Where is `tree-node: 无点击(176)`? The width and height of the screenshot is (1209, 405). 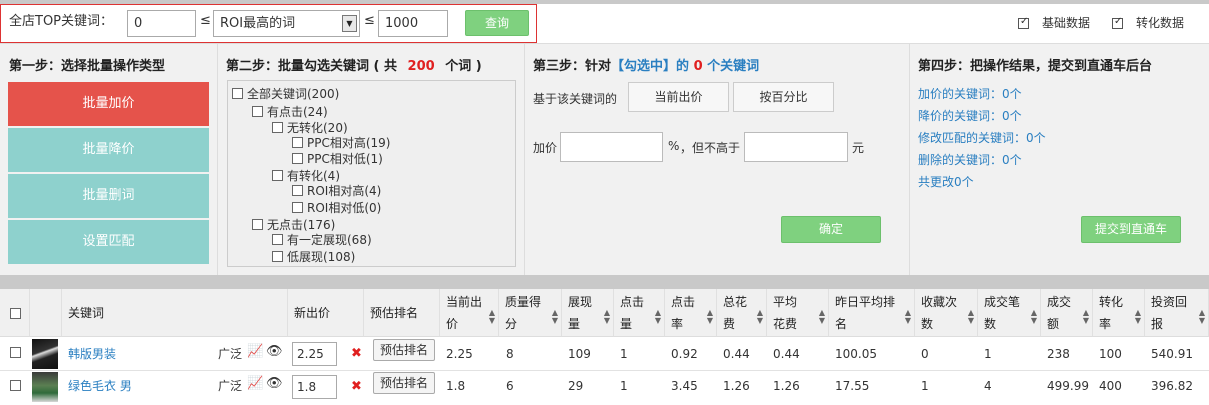 tree-node: 无点击(176) is located at coordinates (293, 225).